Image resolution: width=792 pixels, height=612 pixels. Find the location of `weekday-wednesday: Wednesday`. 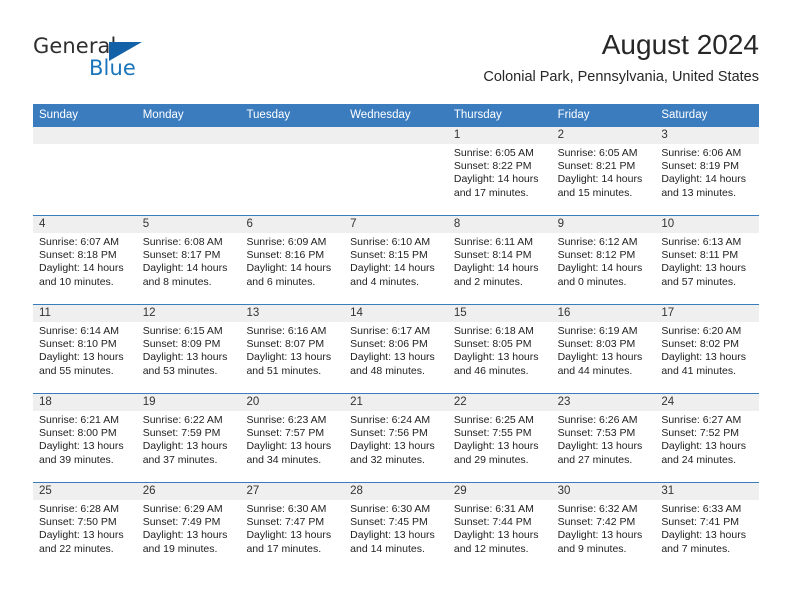

weekday-wednesday: Wednesday is located at coordinates (380, 115).